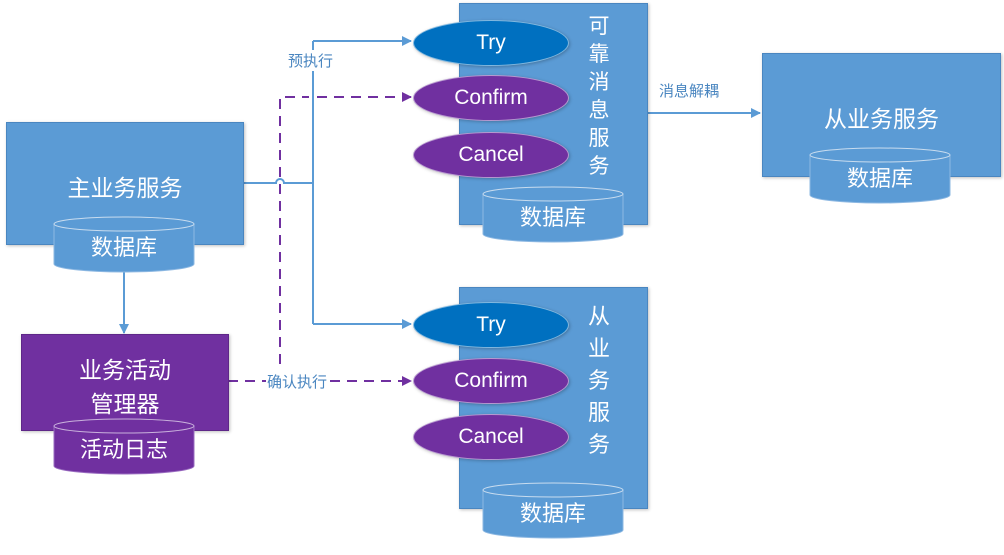 The image size is (1004, 555). Describe the element at coordinates (125, 189) in the screenshot. I see `main-service-title: 主业务服务` at that location.